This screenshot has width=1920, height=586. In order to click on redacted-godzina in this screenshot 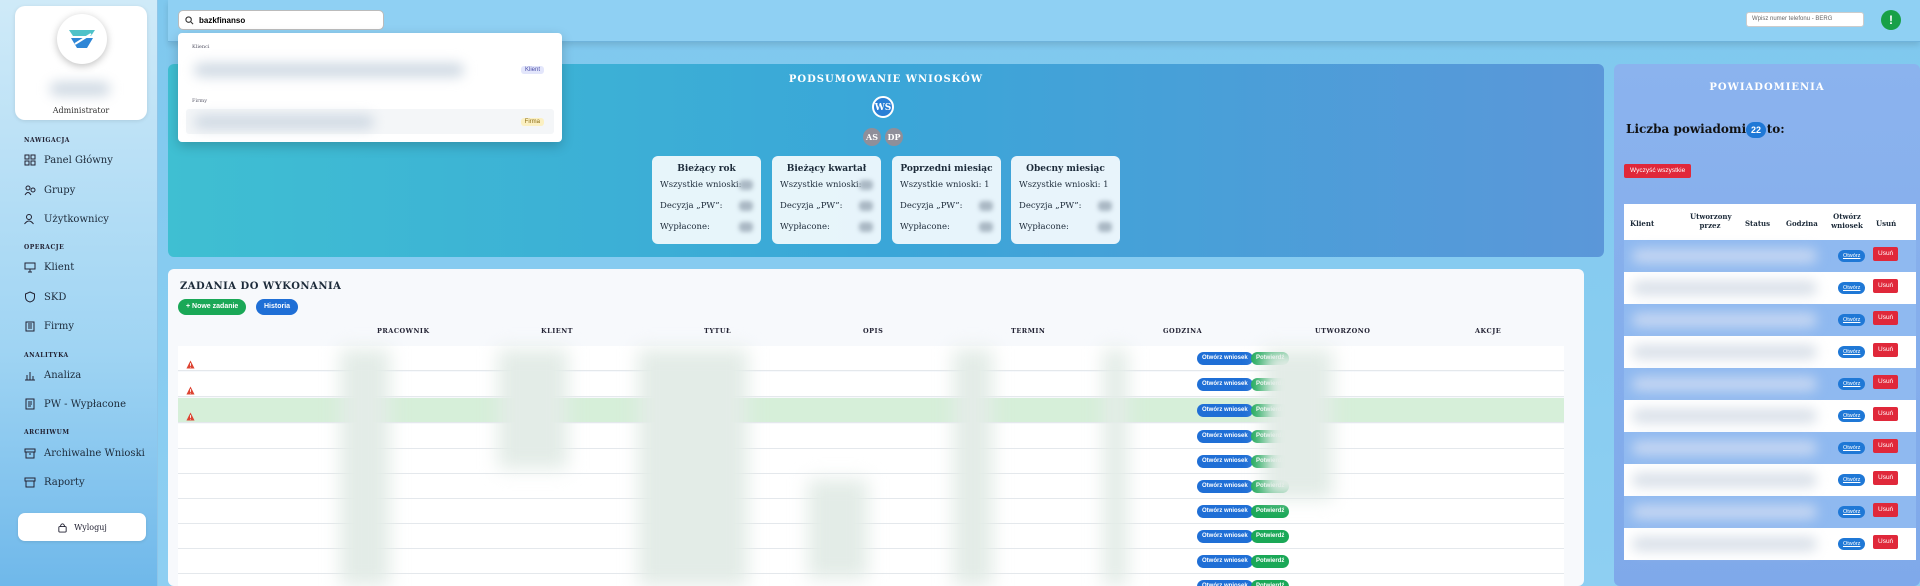, I will do `click(1115, 467)`.